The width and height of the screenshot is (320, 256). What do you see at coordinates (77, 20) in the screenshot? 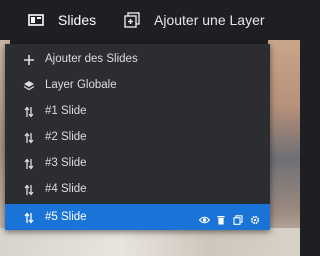
I see `slides-label: Slides` at bounding box center [77, 20].